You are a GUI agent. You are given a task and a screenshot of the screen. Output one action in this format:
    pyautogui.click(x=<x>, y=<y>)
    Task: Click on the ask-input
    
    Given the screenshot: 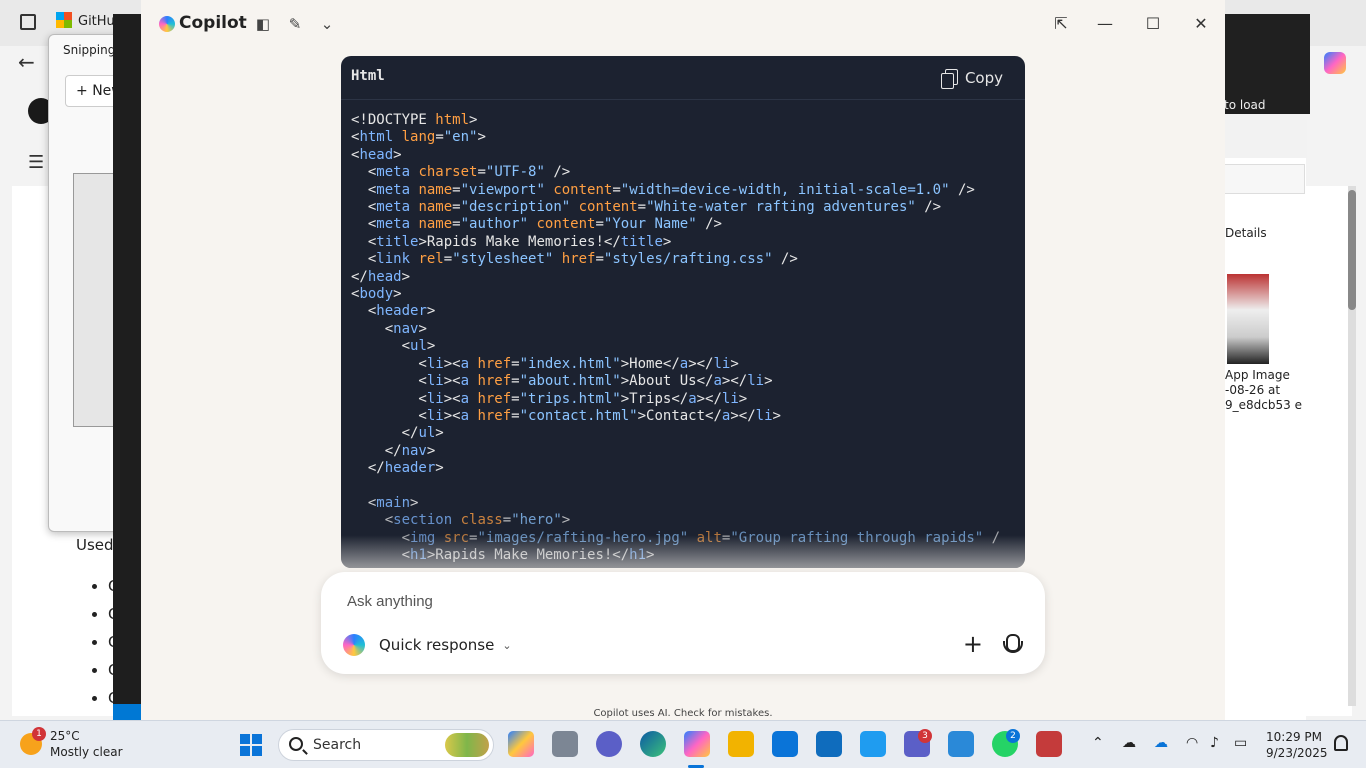 What is the action you would take?
    pyautogui.click(x=677, y=601)
    